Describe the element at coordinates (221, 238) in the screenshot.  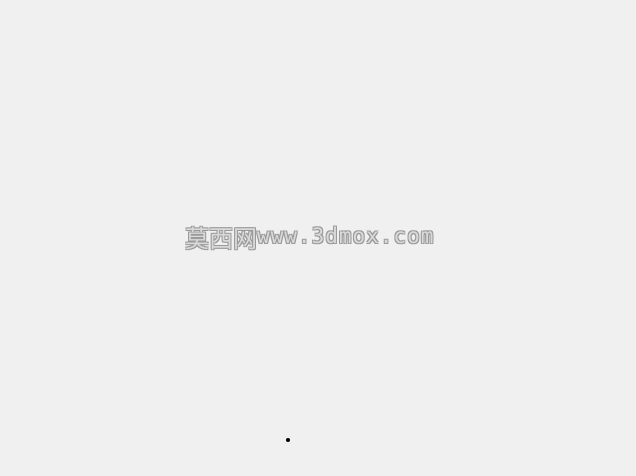
I see `watermark-site-name: 莫西网` at that location.